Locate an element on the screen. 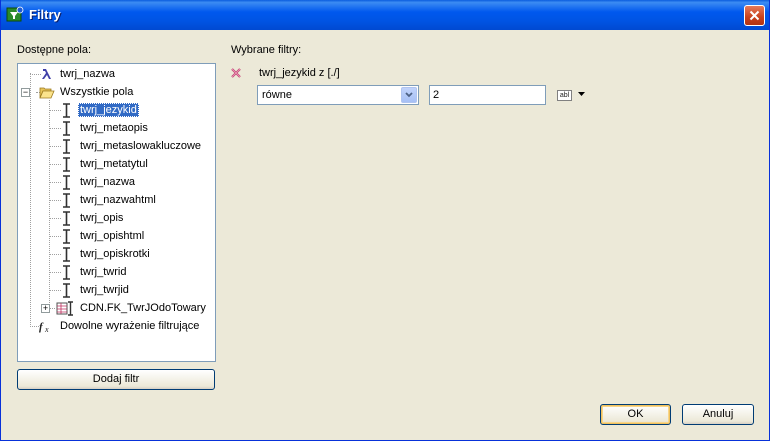 The height and width of the screenshot is (441, 770). tree-item-field: twrj_metaslowakluczowe is located at coordinates (116, 146).